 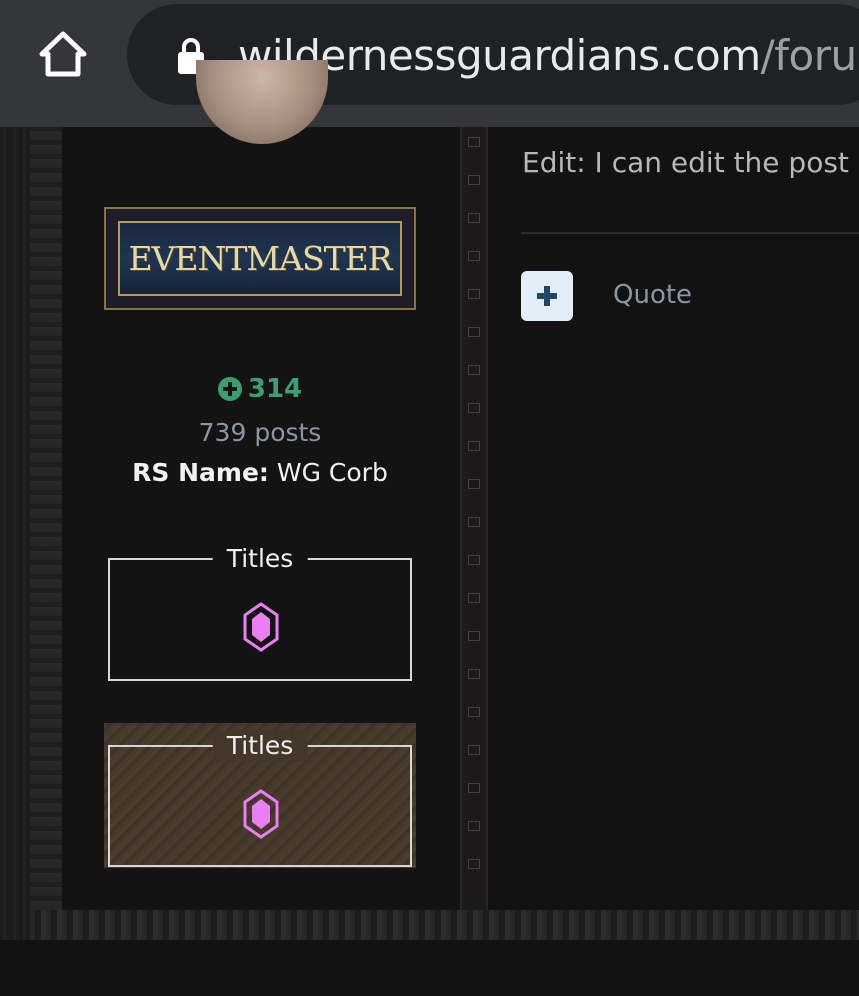 I want to click on home-icon, so click(x=63, y=55).